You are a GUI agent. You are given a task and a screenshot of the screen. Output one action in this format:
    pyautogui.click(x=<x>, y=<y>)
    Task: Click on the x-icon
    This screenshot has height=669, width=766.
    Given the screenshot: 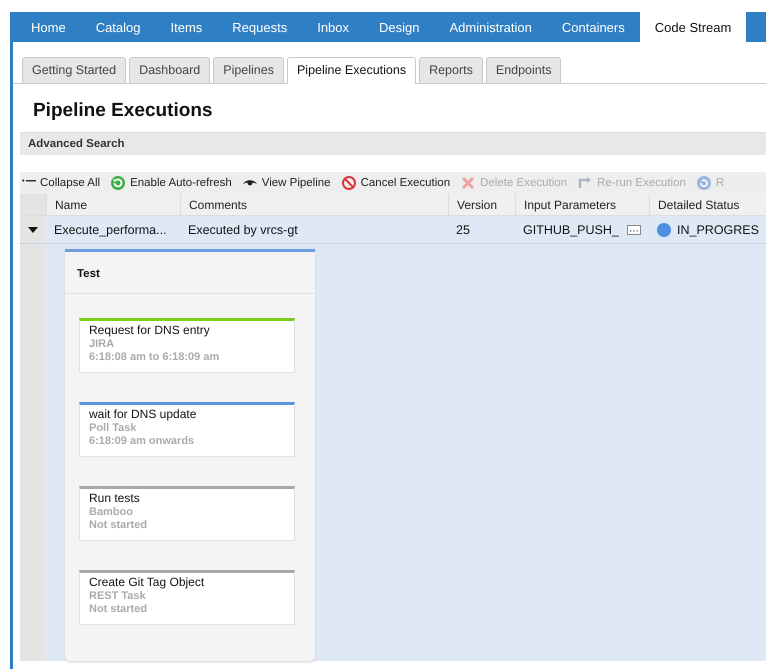 What is the action you would take?
    pyautogui.click(x=468, y=183)
    